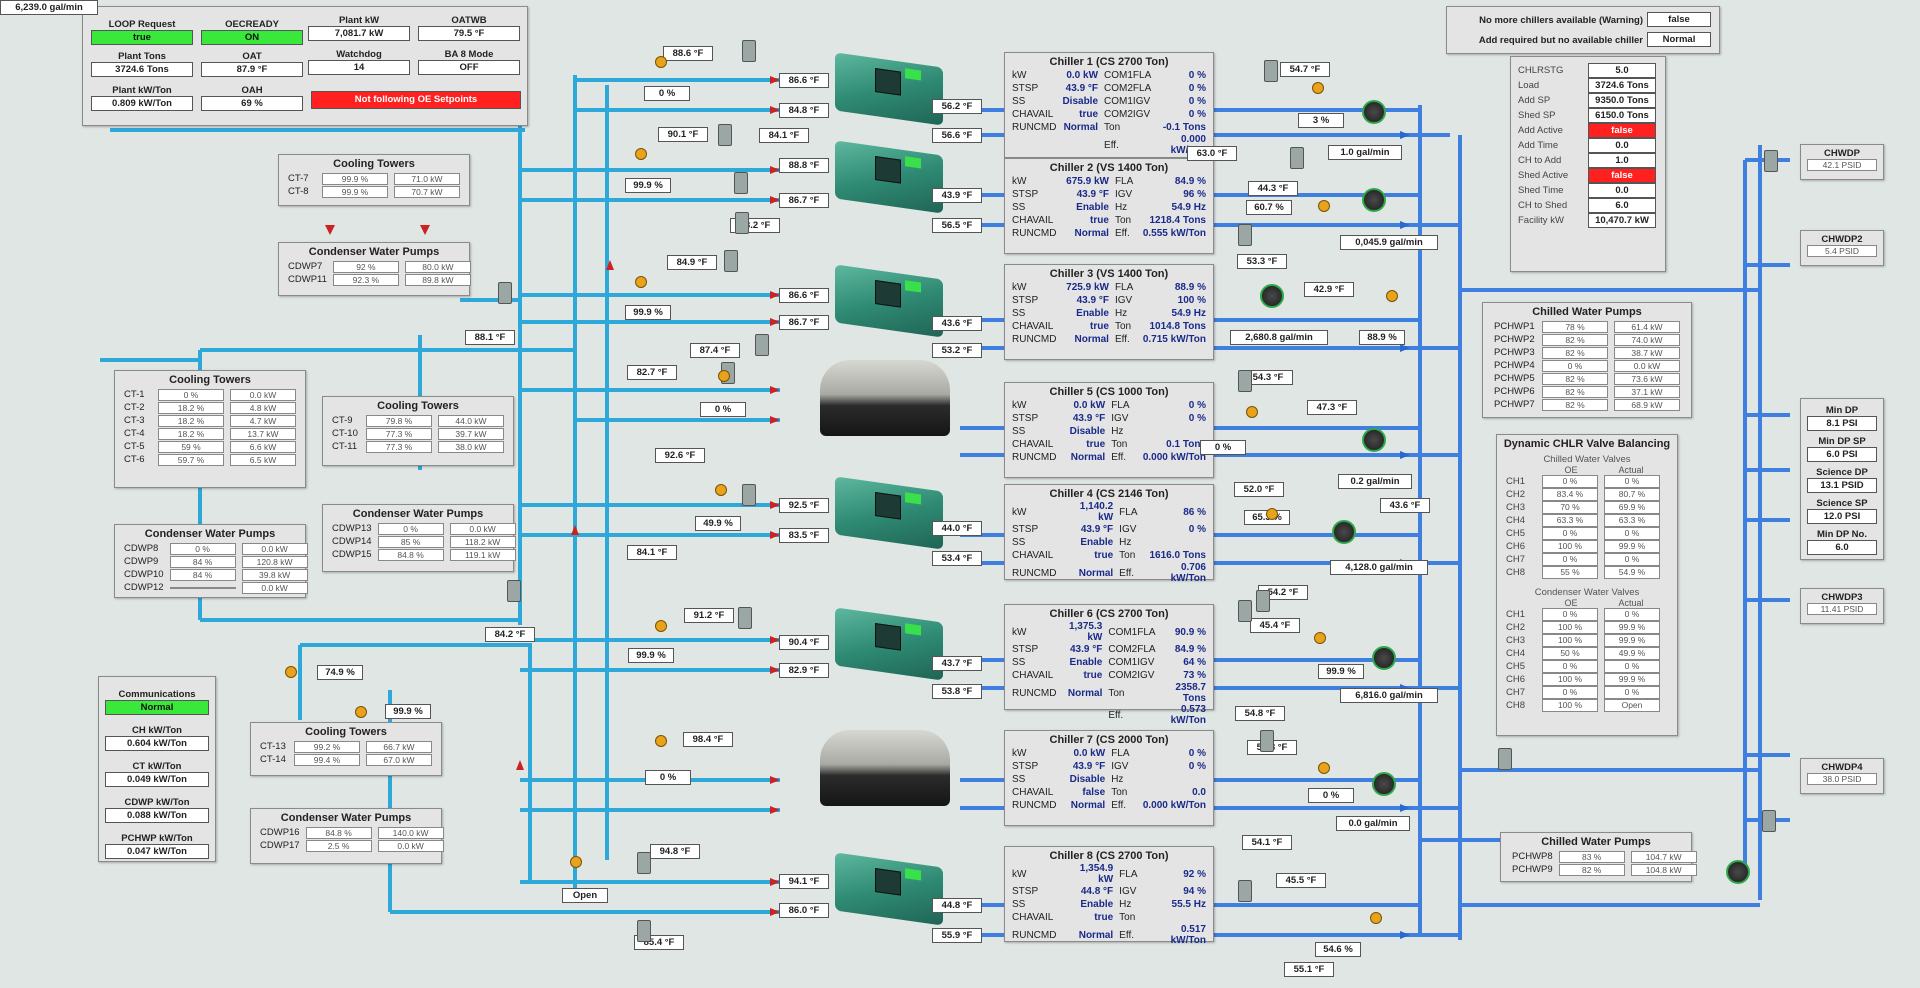 This screenshot has width=1920, height=988. I want to click on param-value: 1,354.9 kW, so click(1096, 874).